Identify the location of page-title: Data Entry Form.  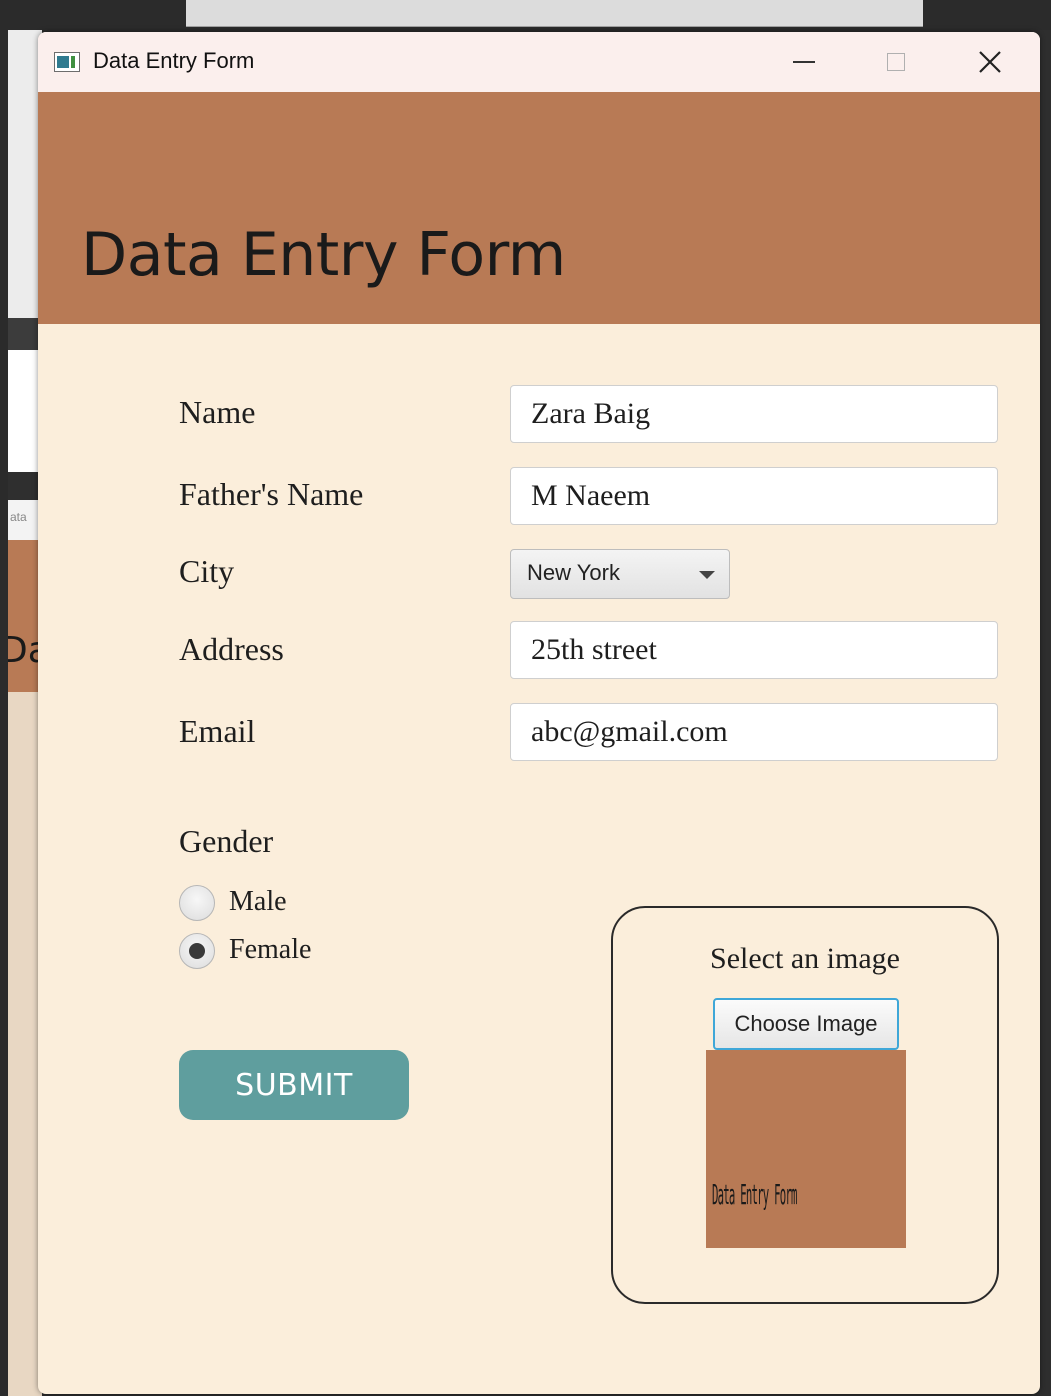
(323, 255).